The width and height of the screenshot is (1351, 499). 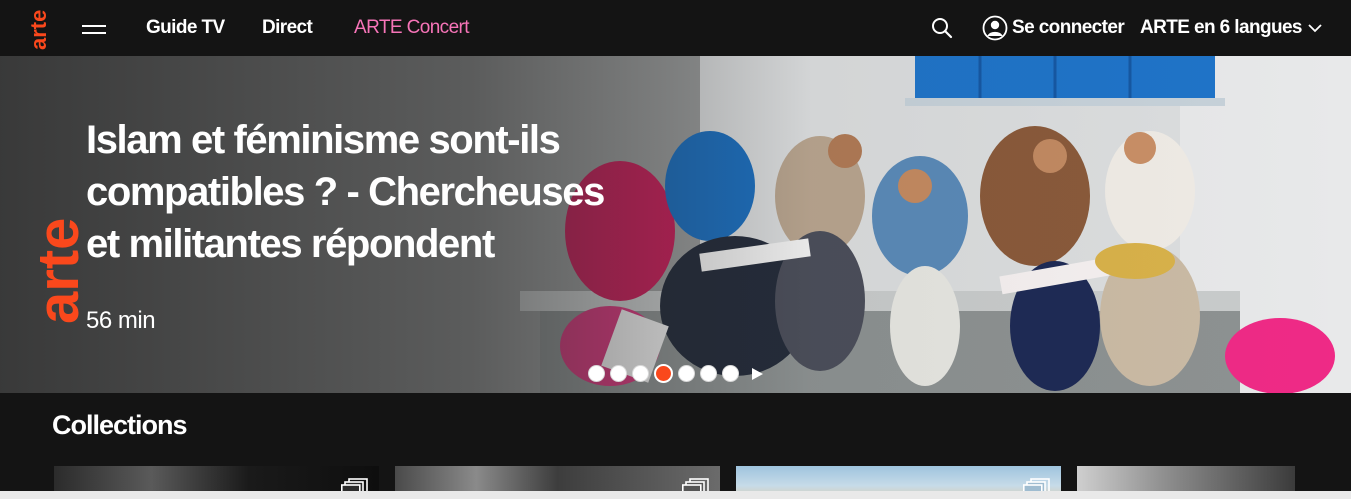 I want to click on user-account-icon, so click(x=995, y=28).